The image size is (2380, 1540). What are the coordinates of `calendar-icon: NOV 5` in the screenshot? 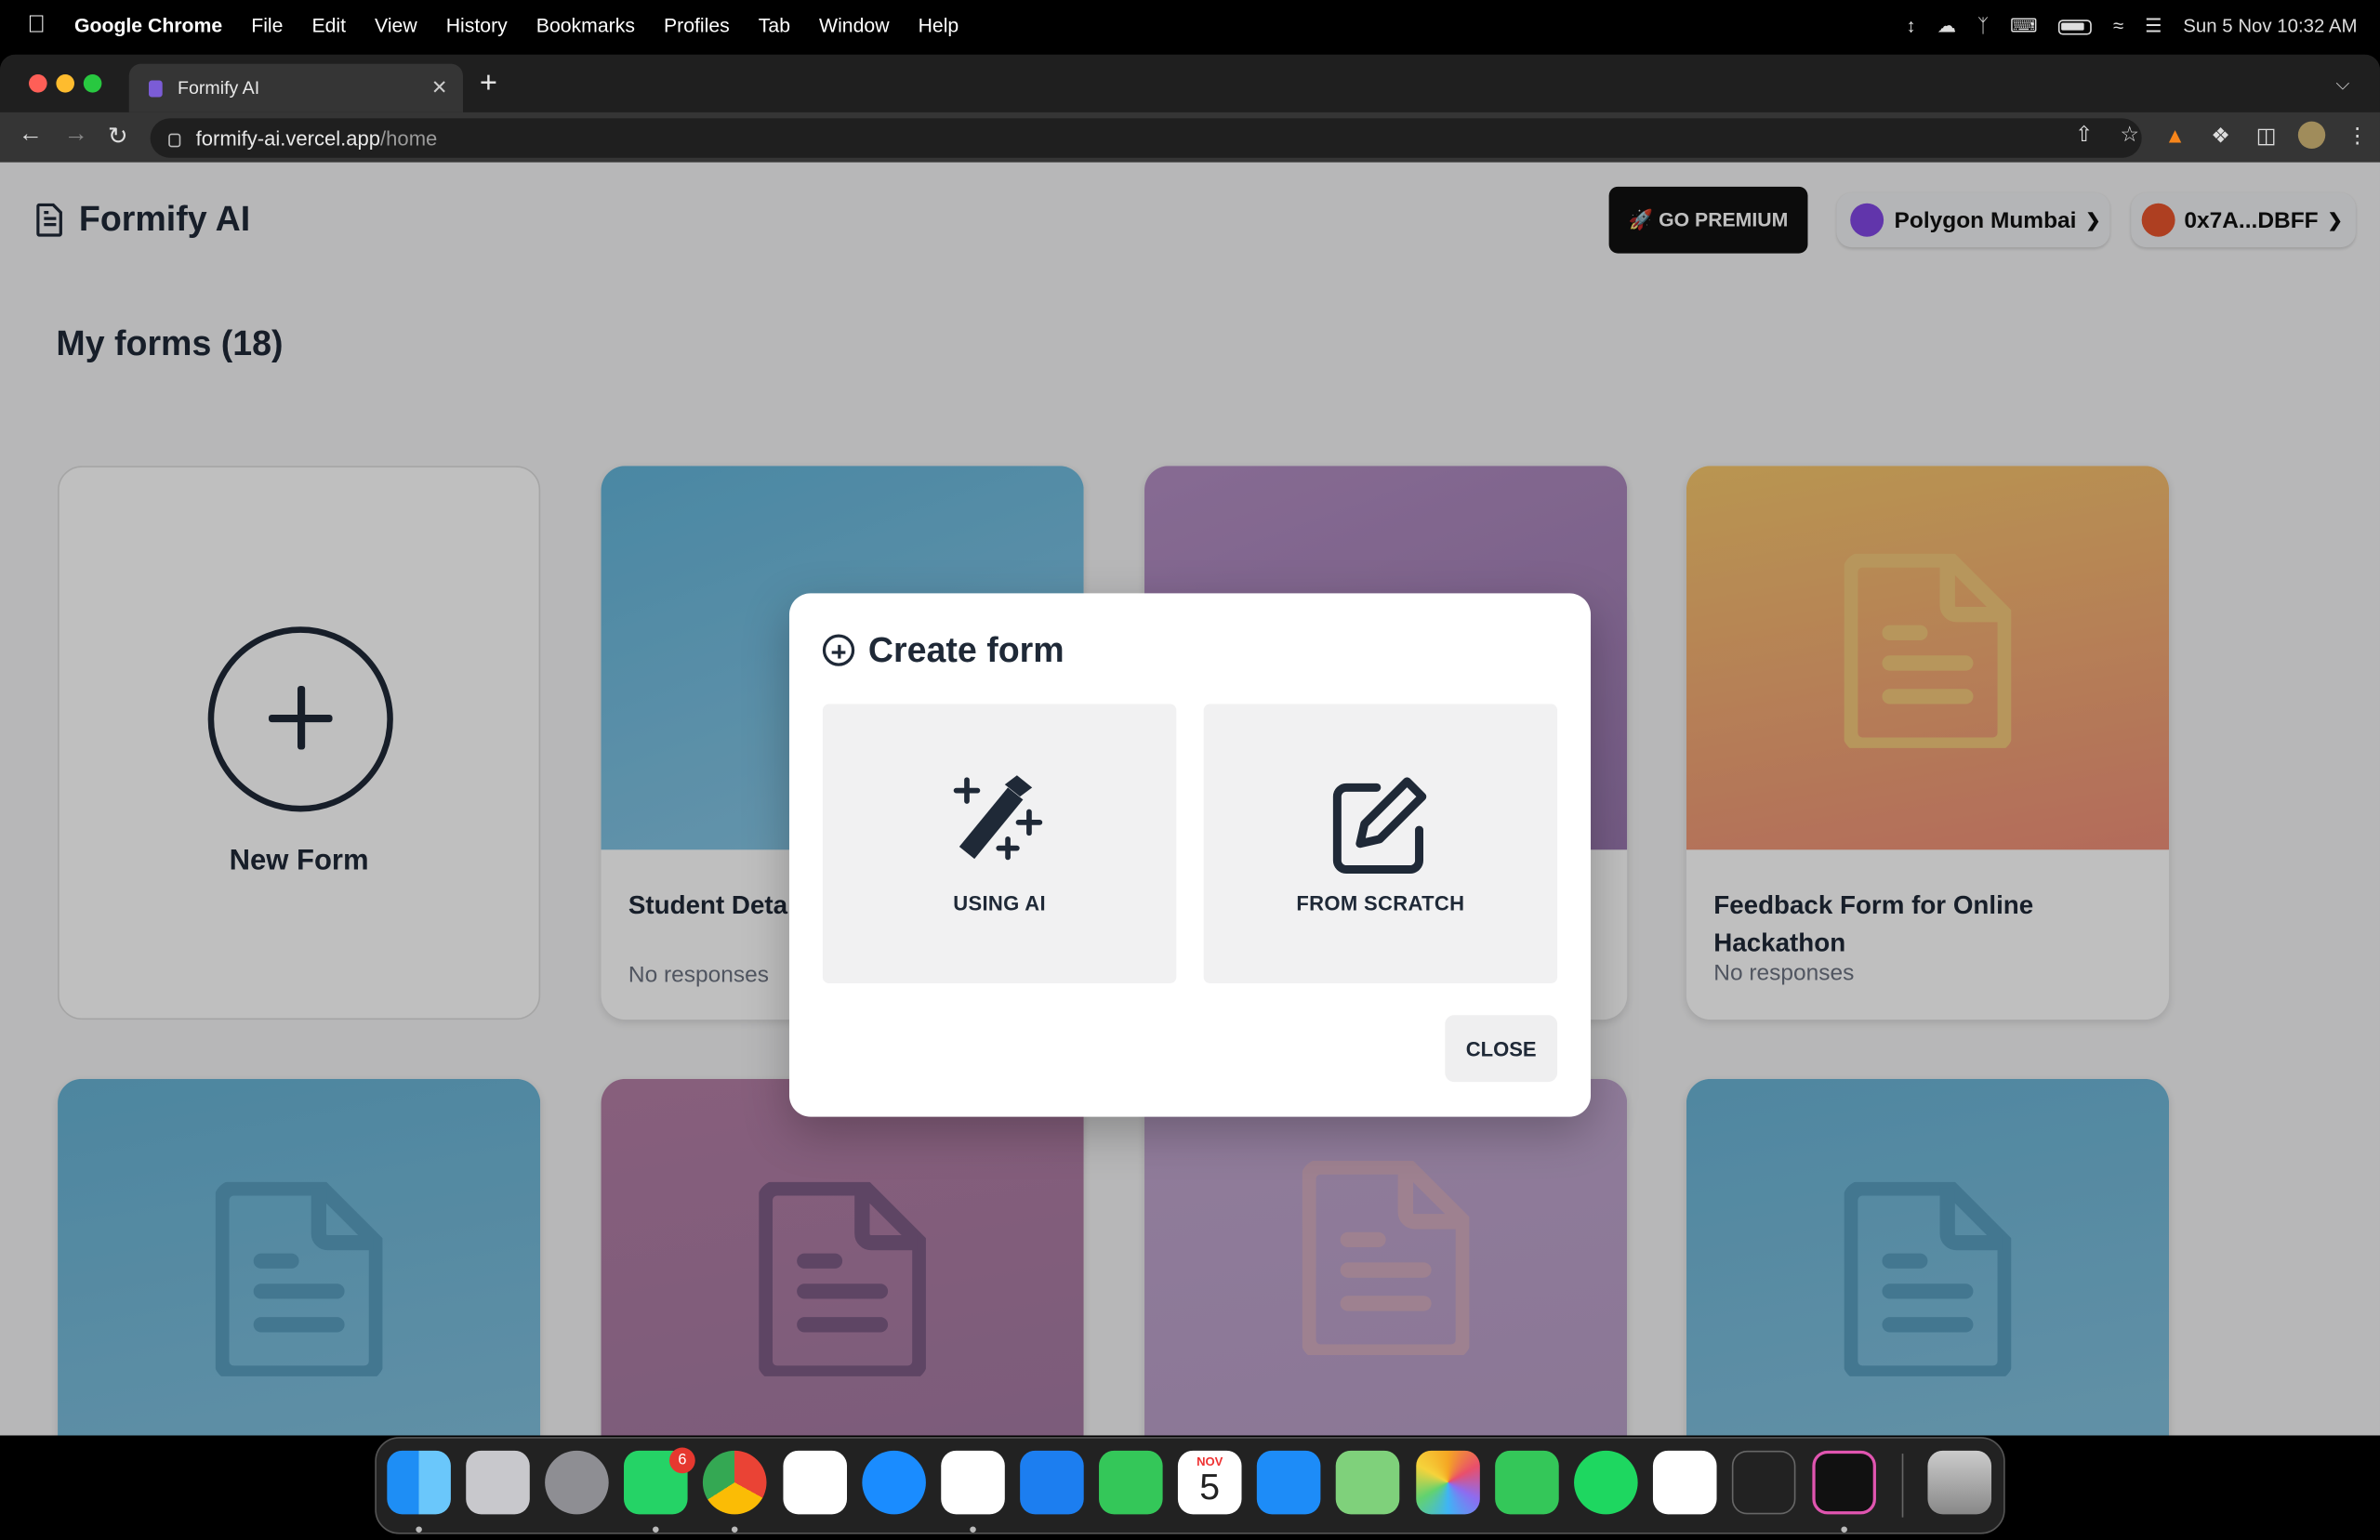 It's located at (1209, 1482).